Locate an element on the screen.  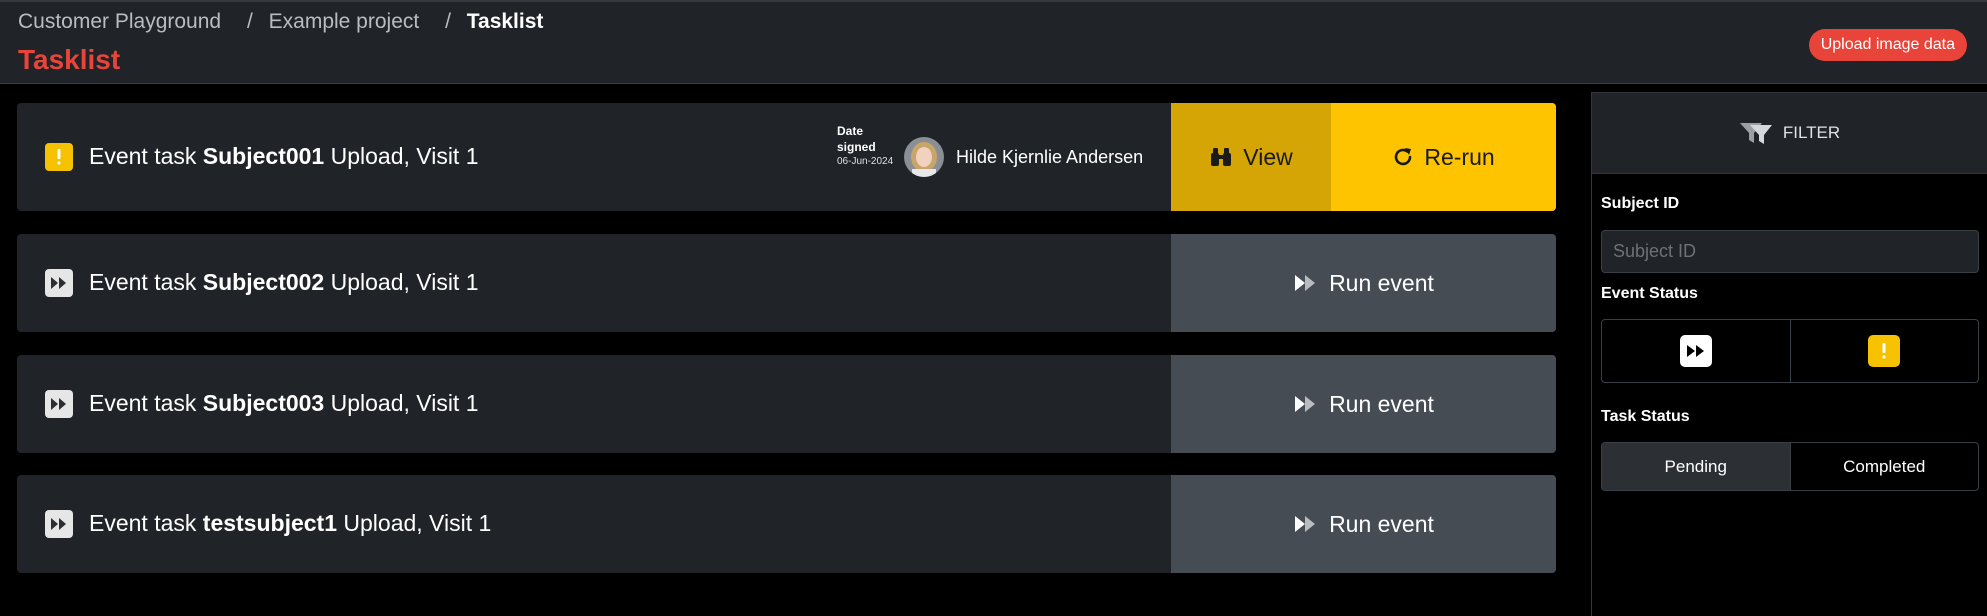
breadcrumb-example-project: Example project is located at coordinates (344, 21).